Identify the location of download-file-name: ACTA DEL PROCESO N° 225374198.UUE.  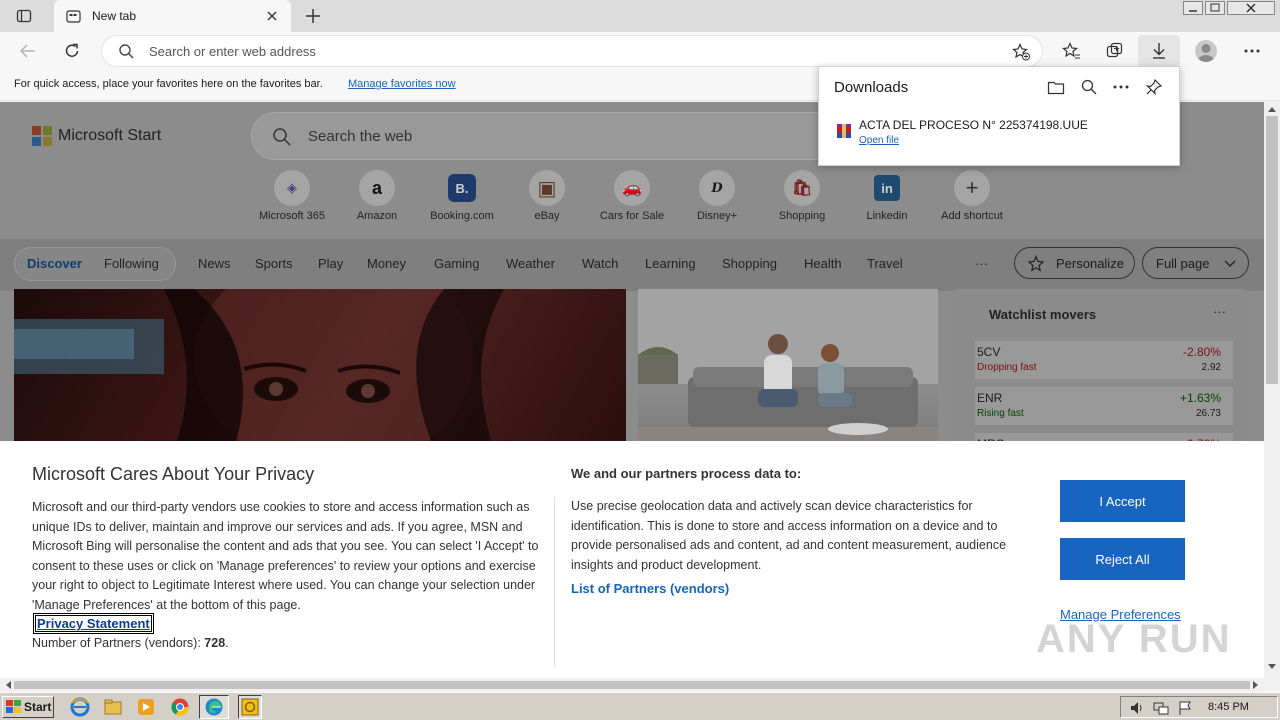
(973, 125).